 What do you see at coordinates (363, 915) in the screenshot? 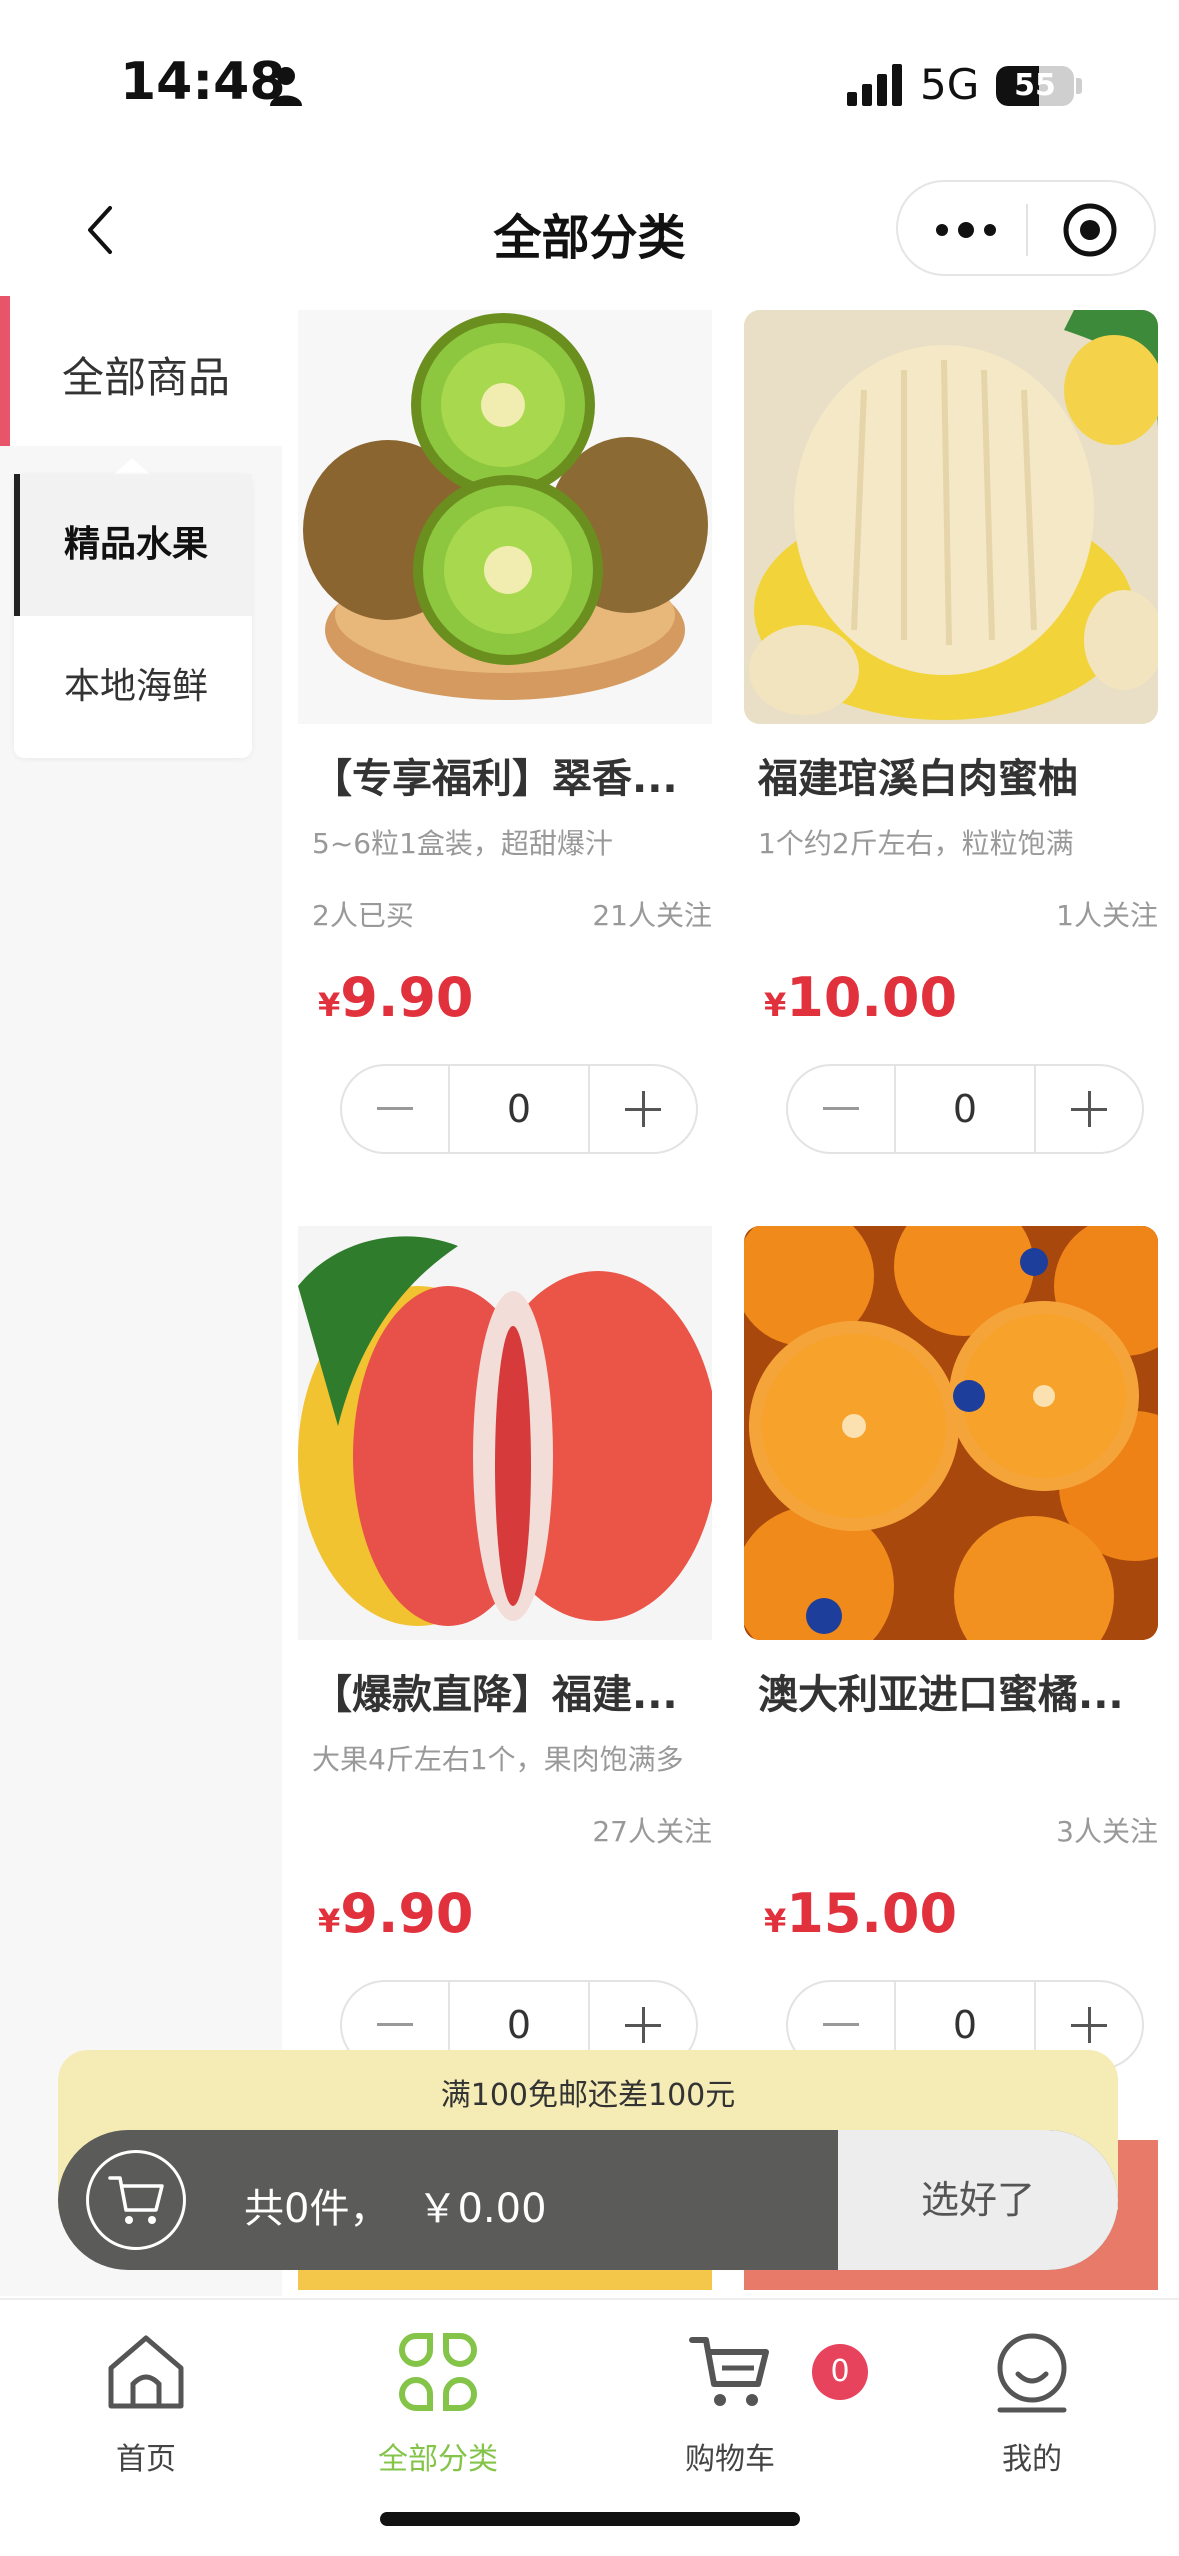
I see `product-bought-count: 2人已买` at bounding box center [363, 915].